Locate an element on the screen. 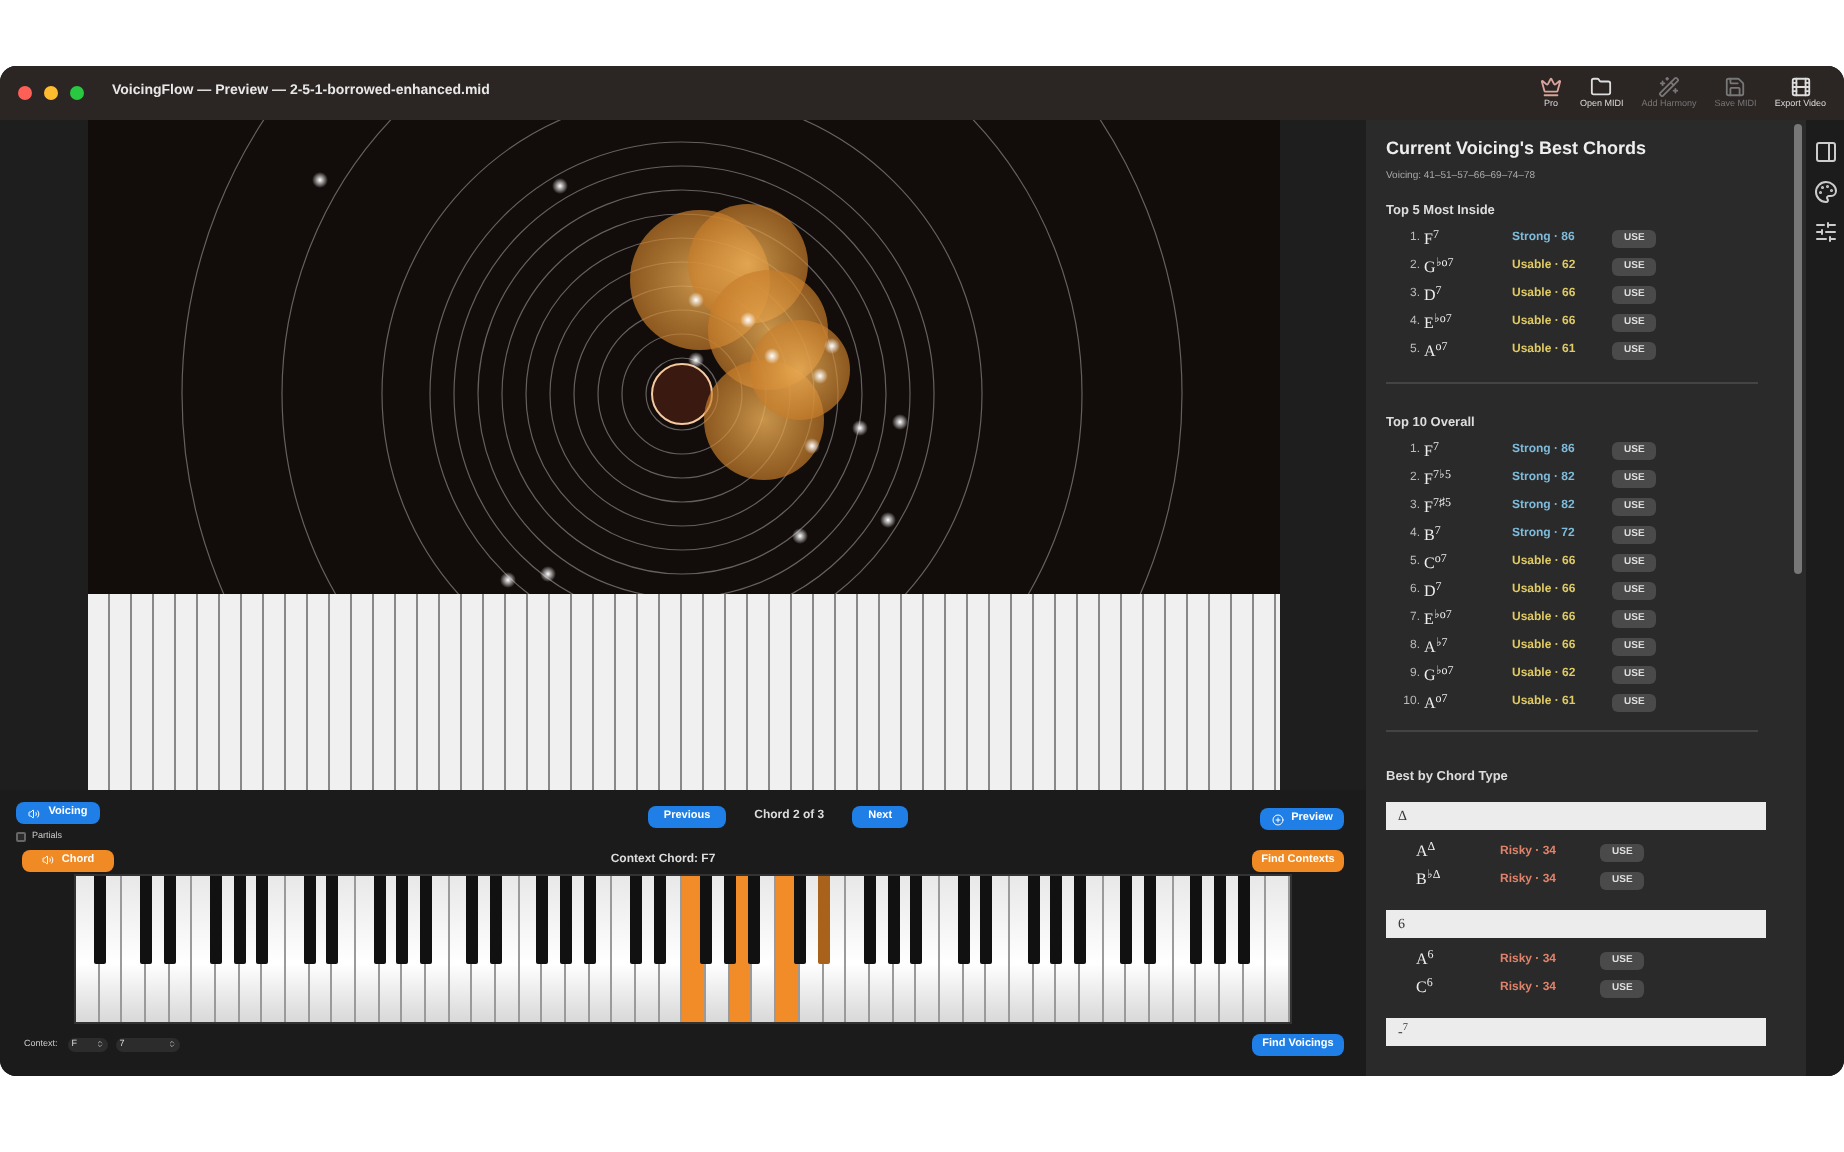 This screenshot has height=1152, width=1844. folder-icon is located at coordinates (1601, 86).